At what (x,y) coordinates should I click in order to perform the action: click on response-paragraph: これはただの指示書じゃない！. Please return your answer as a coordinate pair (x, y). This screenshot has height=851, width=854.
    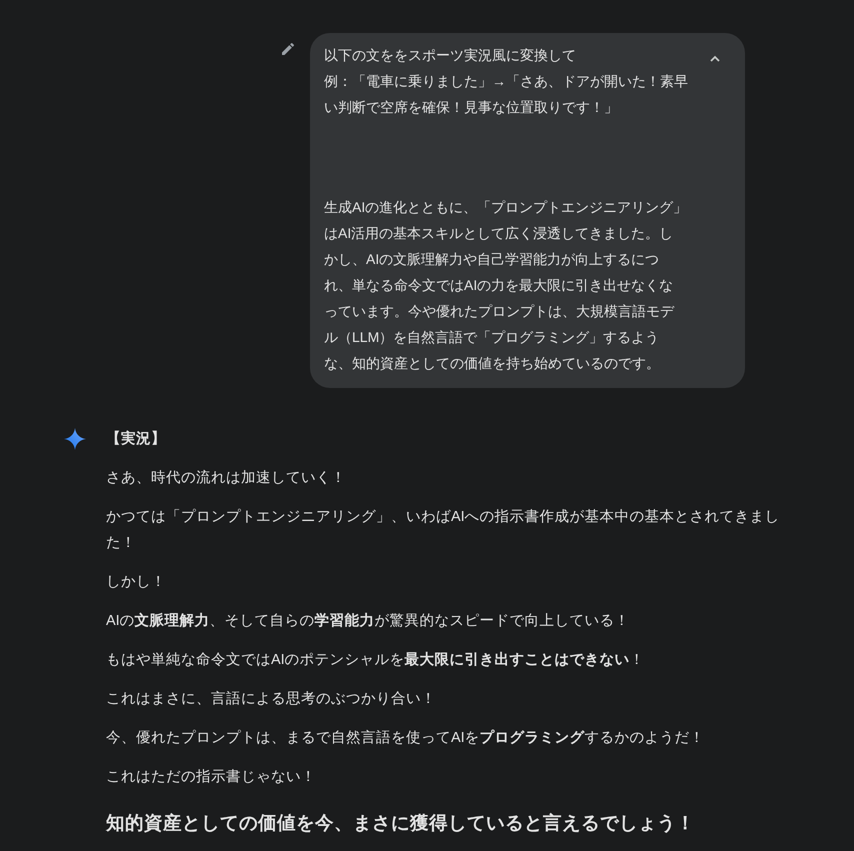
    Looking at the image, I should click on (211, 777).